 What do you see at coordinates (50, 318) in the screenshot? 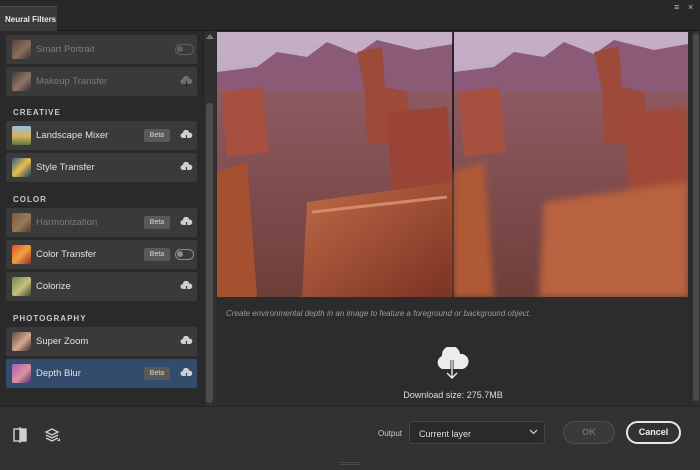
I see `section-photography: PHOTOGRAPHY` at bounding box center [50, 318].